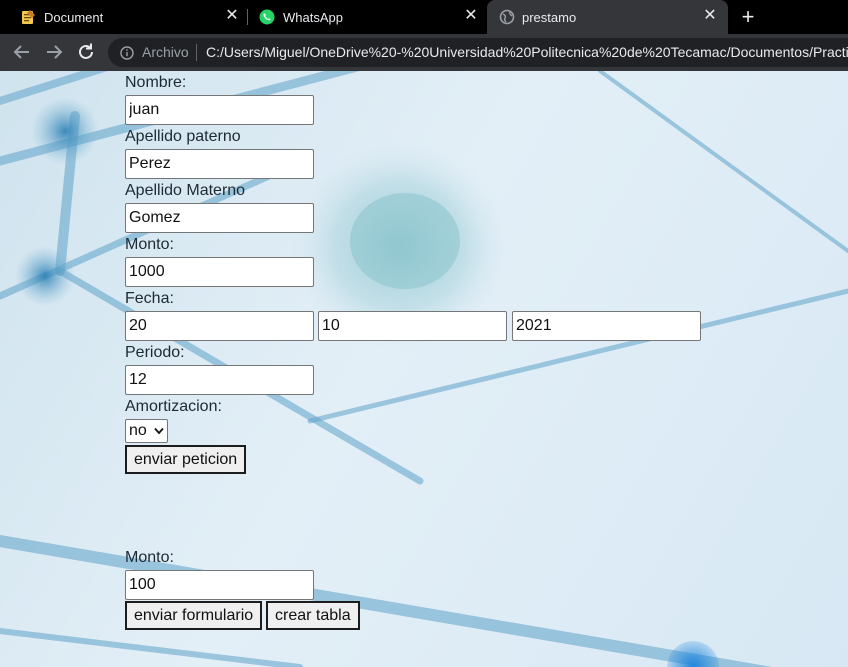 Image resolution: width=848 pixels, height=667 pixels. I want to click on fecha-day-input, so click(219, 326).